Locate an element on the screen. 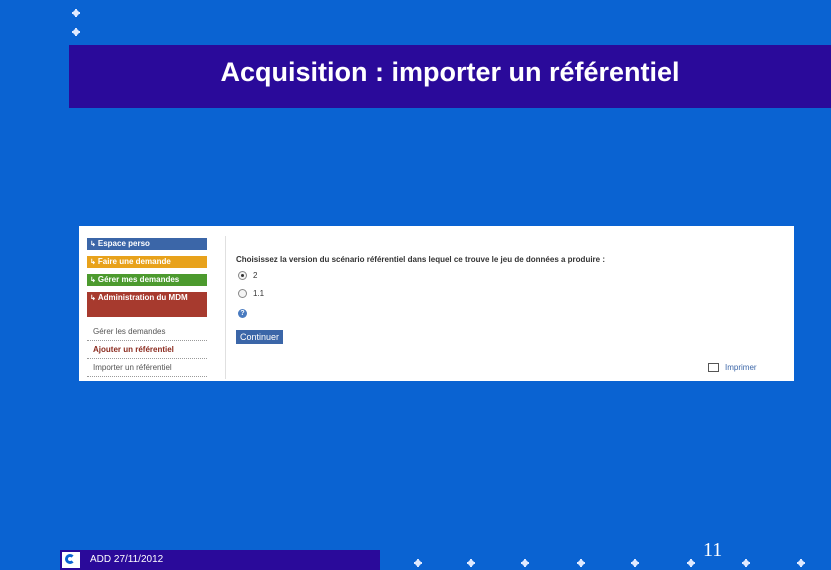 This screenshot has height=570, width=831. slide-title: Acquisition : importer un référentiel is located at coordinates (450, 72).